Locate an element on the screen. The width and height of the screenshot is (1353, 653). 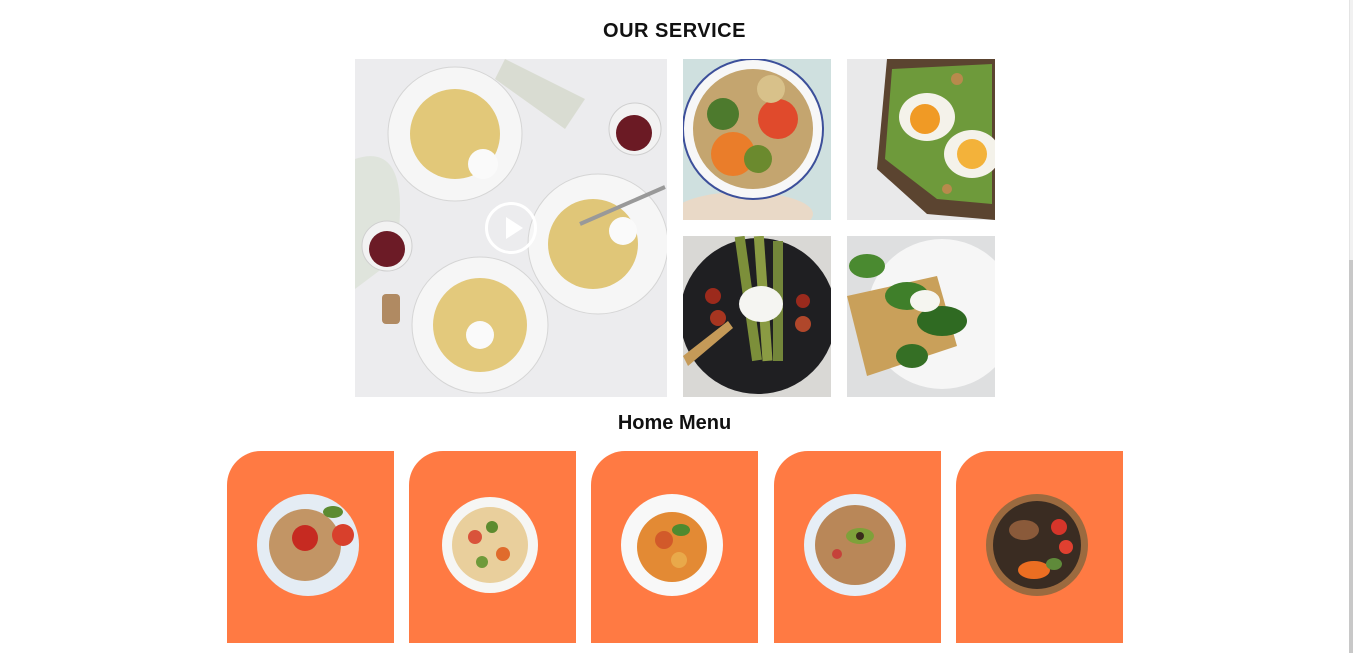
scrollbar-thumb is located at coordinates (1351, 456).